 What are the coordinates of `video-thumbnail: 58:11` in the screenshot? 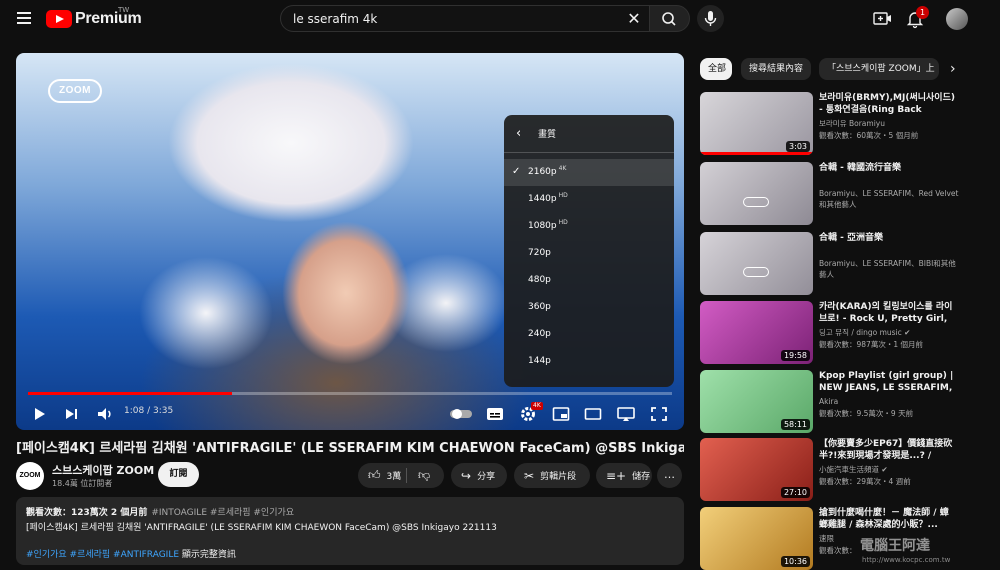 It's located at (756, 401).